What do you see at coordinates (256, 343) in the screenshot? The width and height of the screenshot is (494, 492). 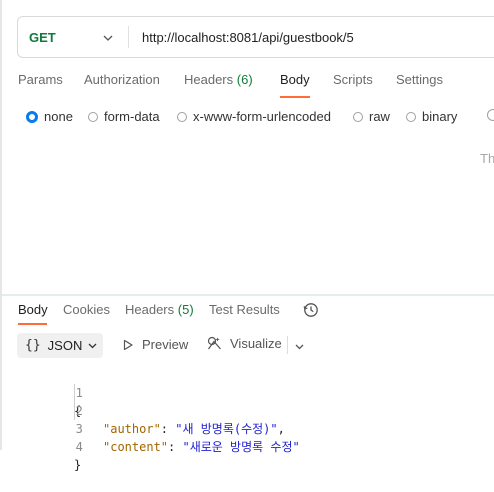 I see `visualize-label: Visualize` at bounding box center [256, 343].